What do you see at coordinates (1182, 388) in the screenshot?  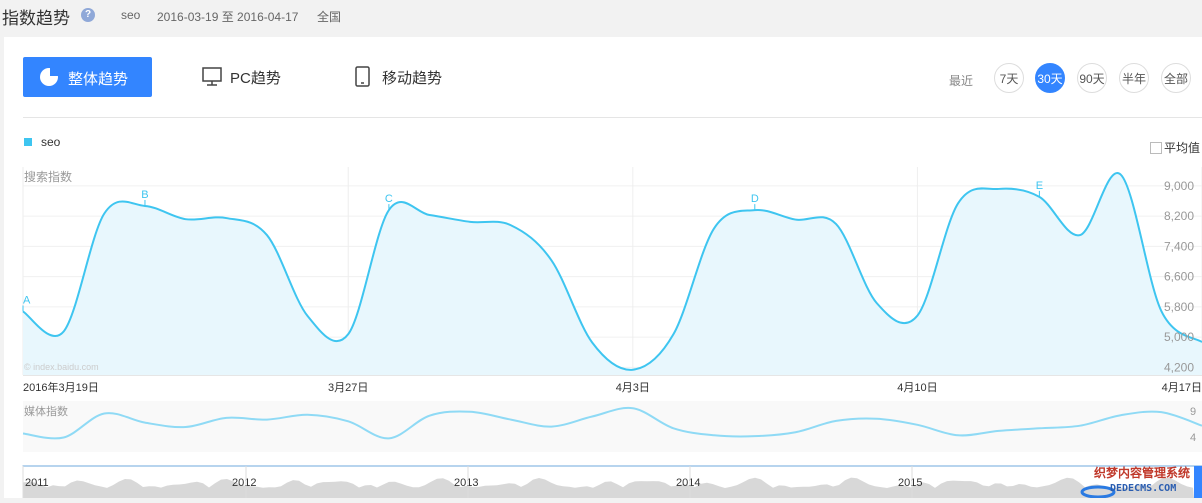 I see `x-tick-label: 4月17日` at bounding box center [1182, 388].